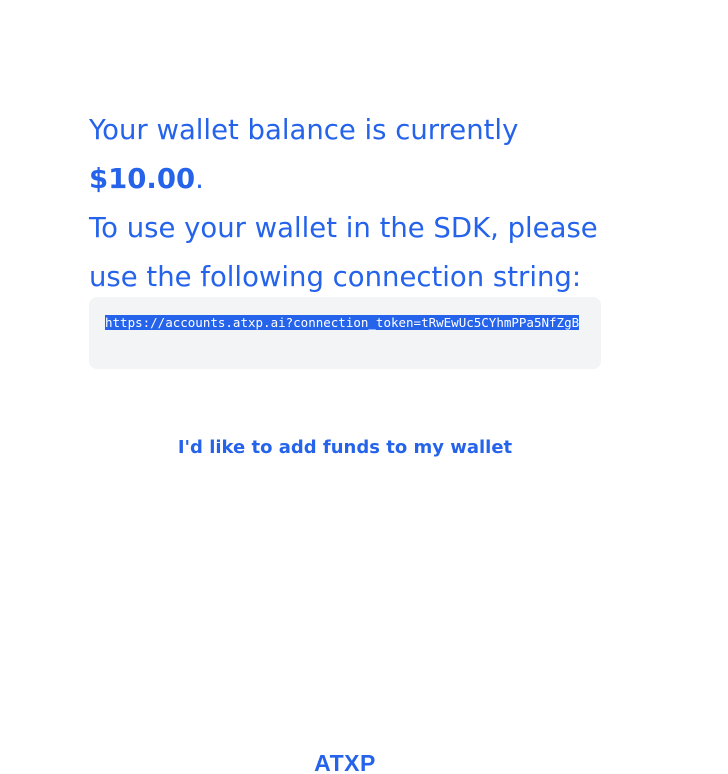 The width and height of the screenshot is (728, 774). Describe the element at coordinates (142, 179) in the screenshot. I see `wallet-balance-amount: $10.00` at that location.